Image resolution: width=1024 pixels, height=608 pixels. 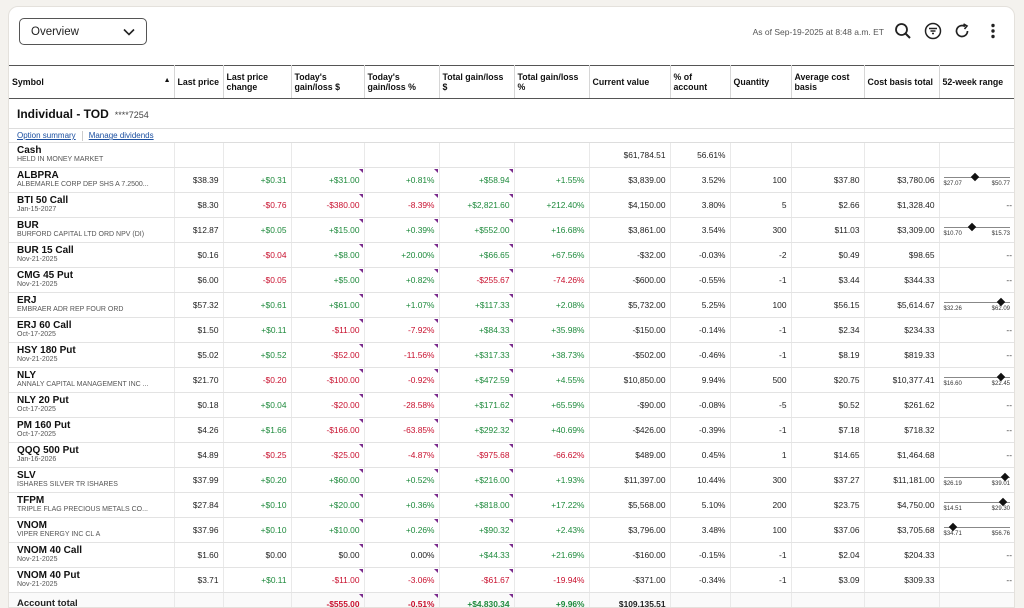 What do you see at coordinates (993, 31) in the screenshot?
I see `more-icon` at bounding box center [993, 31].